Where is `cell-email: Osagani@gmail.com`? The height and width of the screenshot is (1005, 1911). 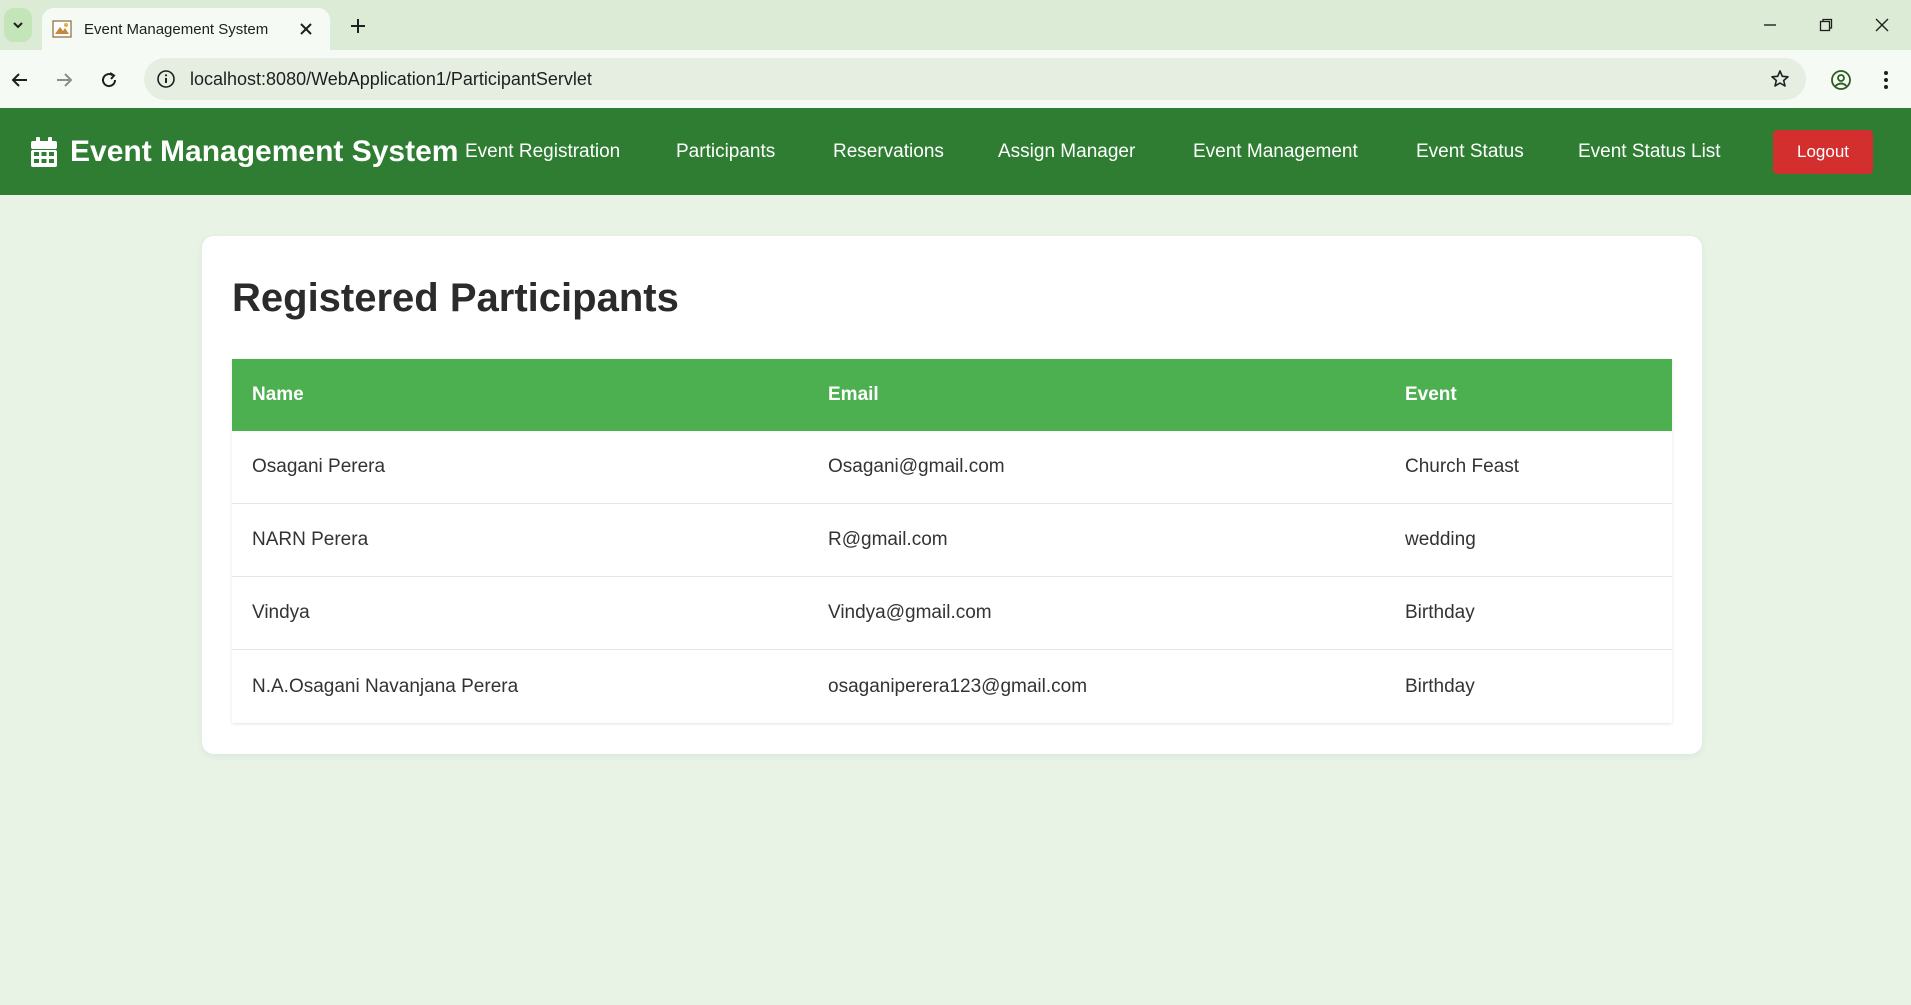
cell-email: Osagani@gmail.com is located at coordinates (916, 466).